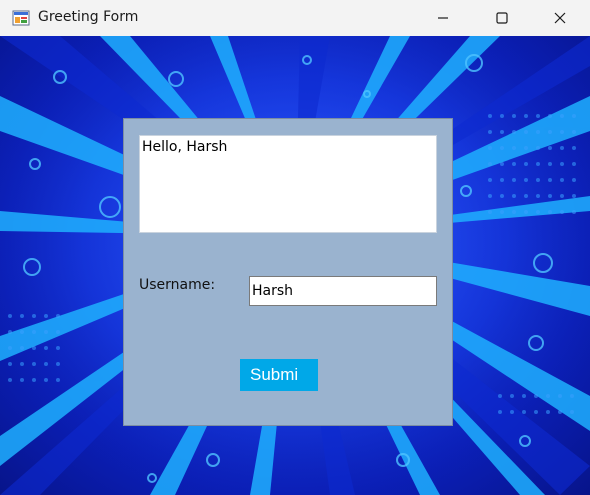 This screenshot has height=495, width=590. What do you see at coordinates (279, 375) in the screenshot?
I see `submit-button: Submi` at bounding box center [279, 375].